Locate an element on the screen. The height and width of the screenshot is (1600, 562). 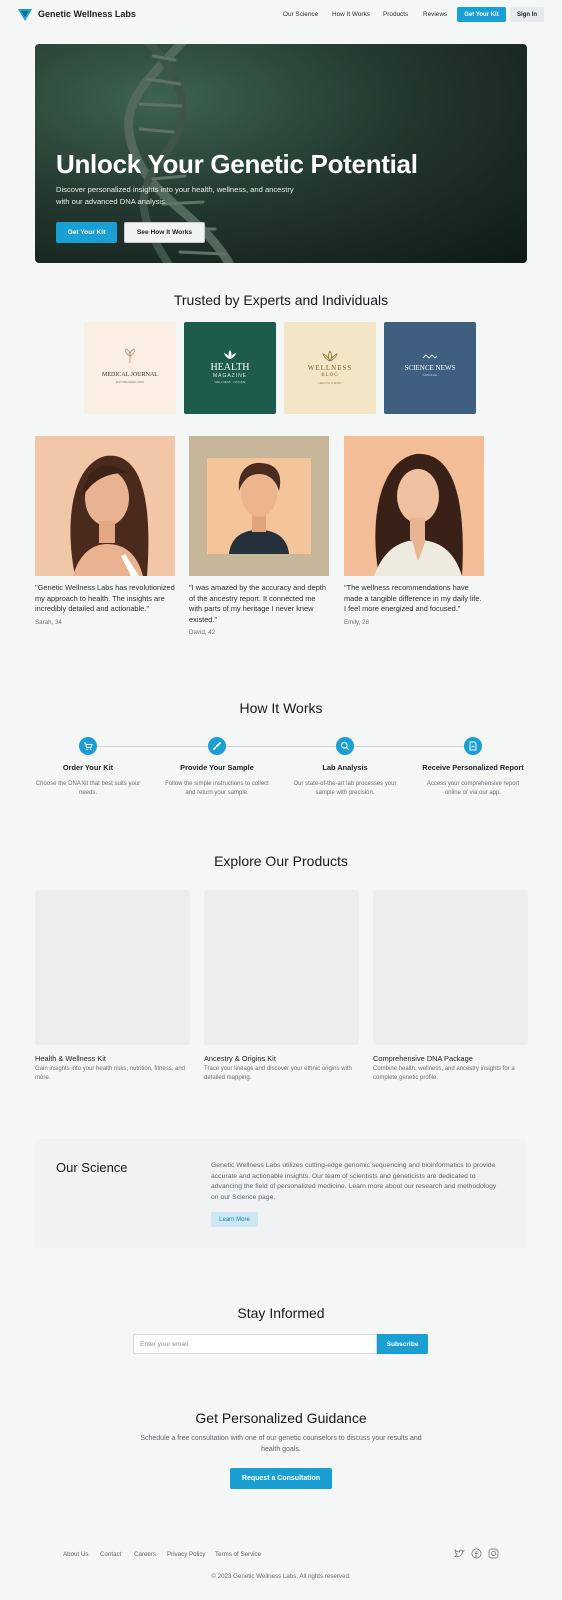
swab-icon is located at coordinates (217, 746).